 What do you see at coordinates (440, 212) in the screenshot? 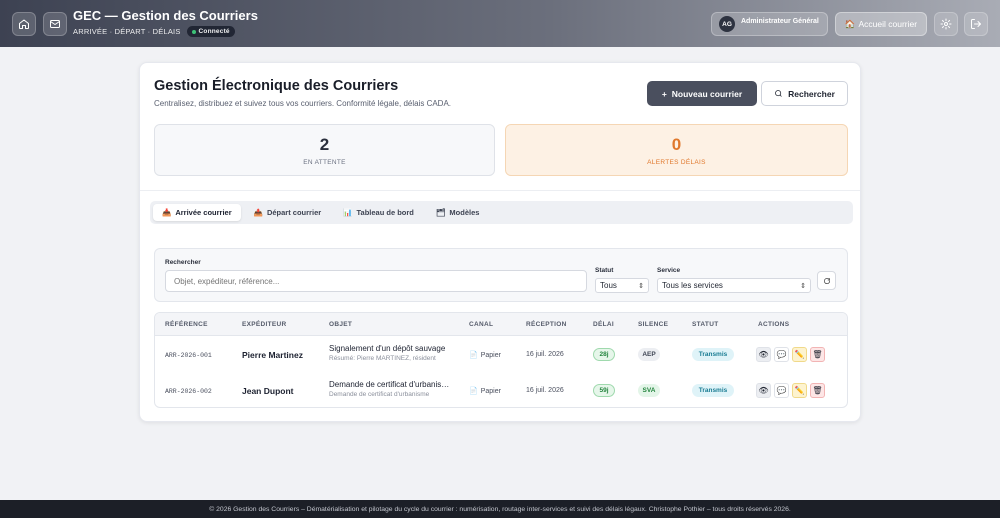
I see `folder-icon: 🗂` at bounding box center [440, 212].